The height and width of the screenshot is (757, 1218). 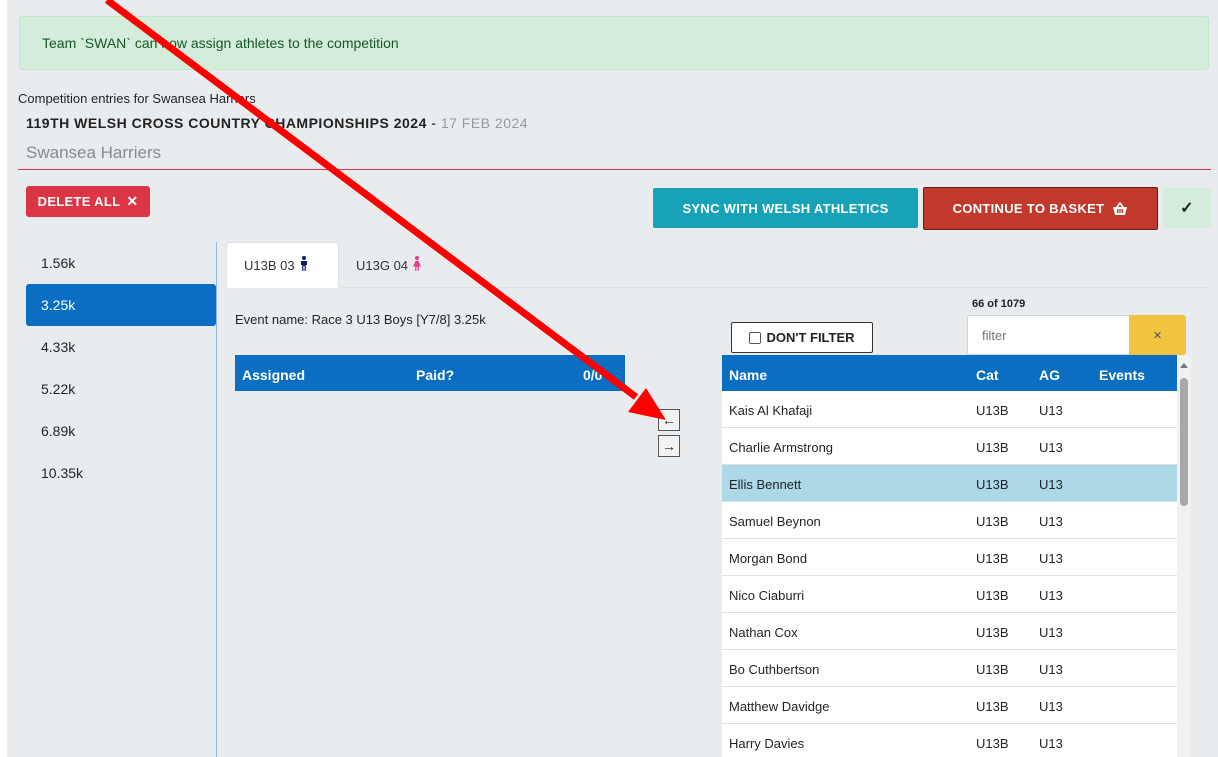 I want to click on athlete-name: Matthew Davidge, so click(x=779, y=706).